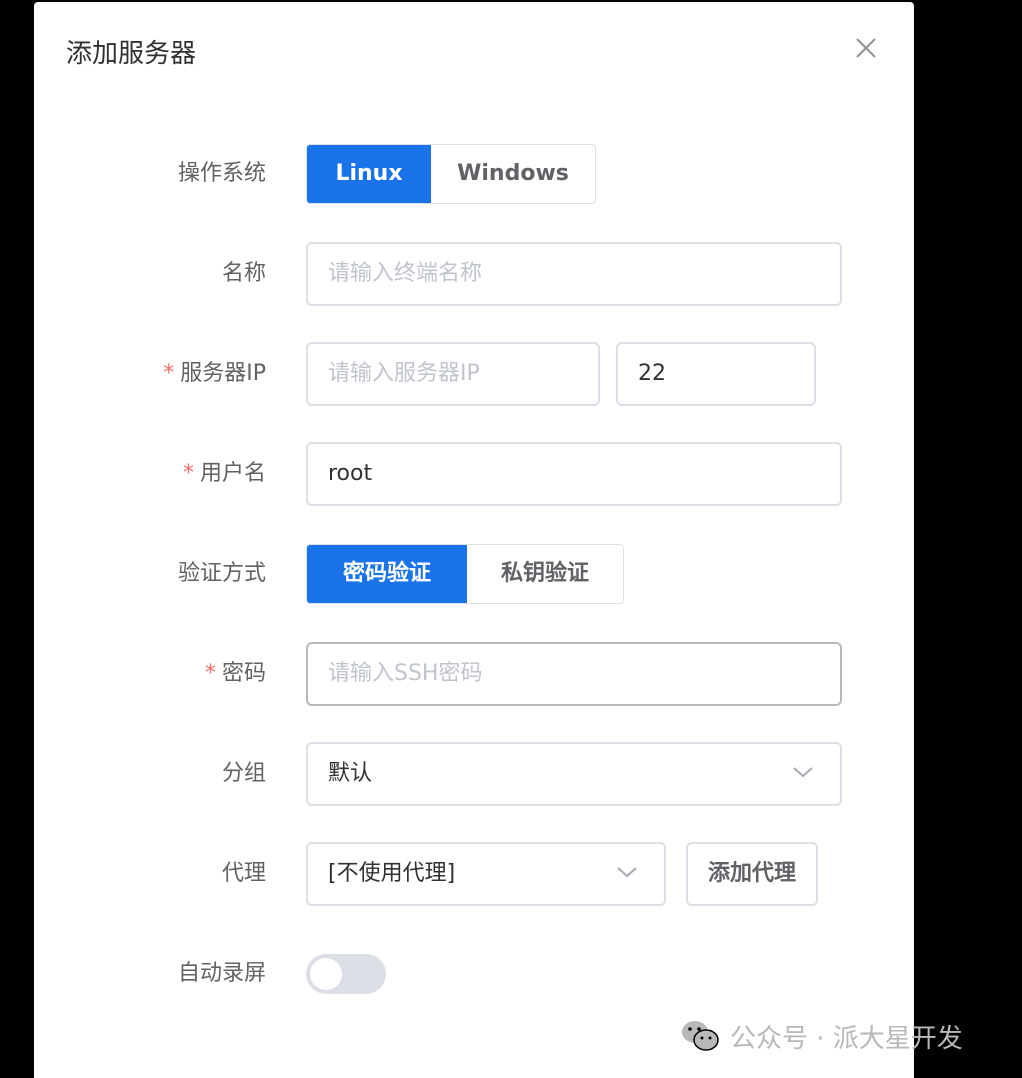 The width and height of the screenshot is (1022, 1078). I want to click on auto-record-switch, so click(346, 974).